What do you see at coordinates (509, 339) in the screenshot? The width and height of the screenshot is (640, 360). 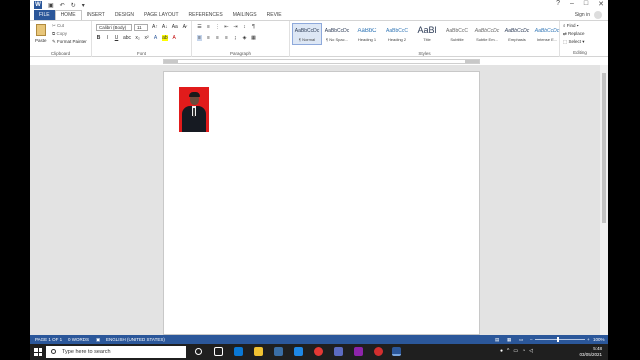 I see `print-layout-icon: ▦` at bounding box center [509, 339].